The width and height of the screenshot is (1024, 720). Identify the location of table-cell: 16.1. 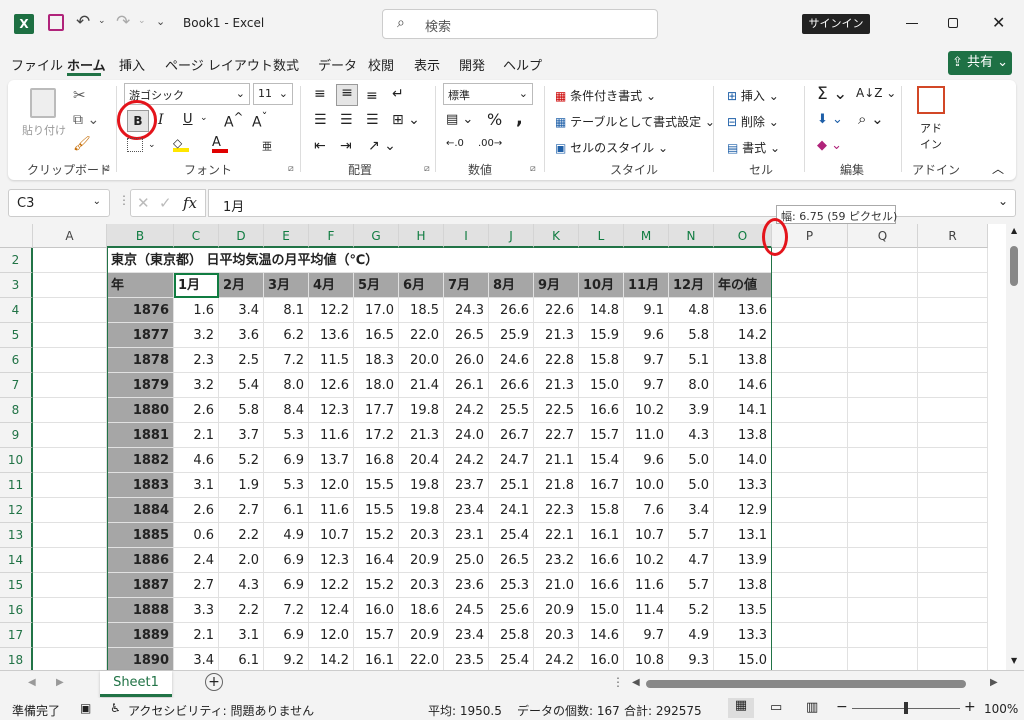
(376, 659).